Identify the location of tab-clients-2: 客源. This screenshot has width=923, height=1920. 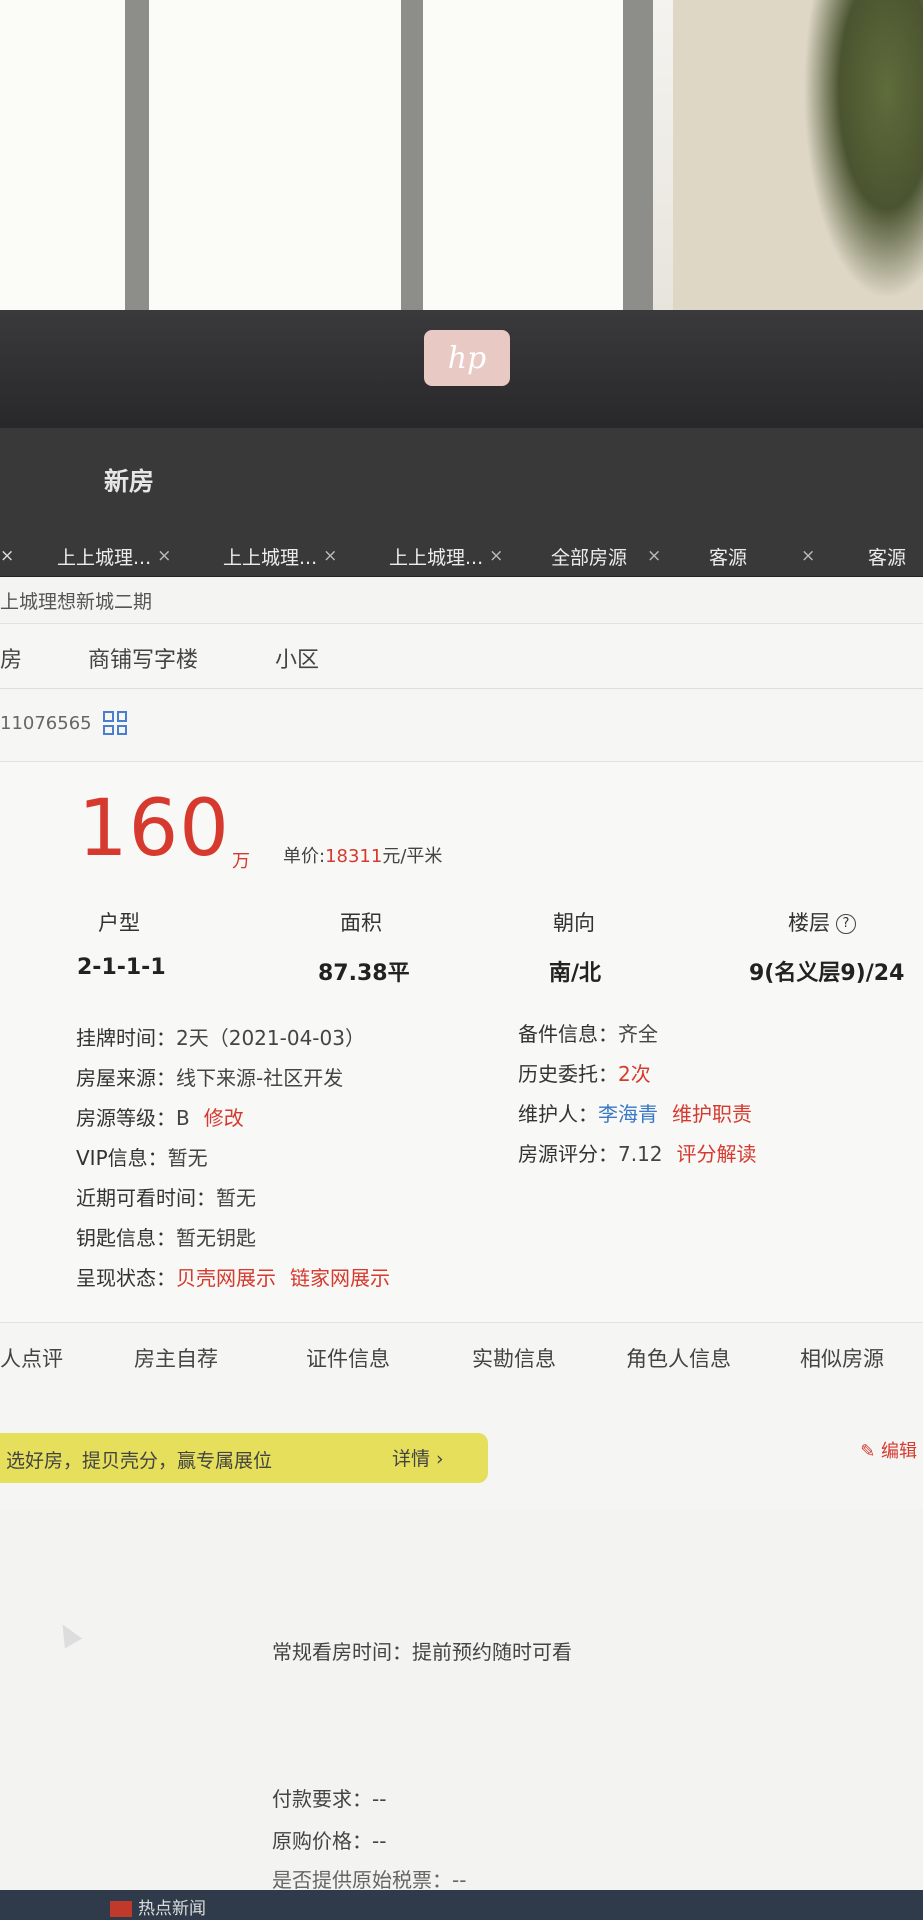
(887, 556).